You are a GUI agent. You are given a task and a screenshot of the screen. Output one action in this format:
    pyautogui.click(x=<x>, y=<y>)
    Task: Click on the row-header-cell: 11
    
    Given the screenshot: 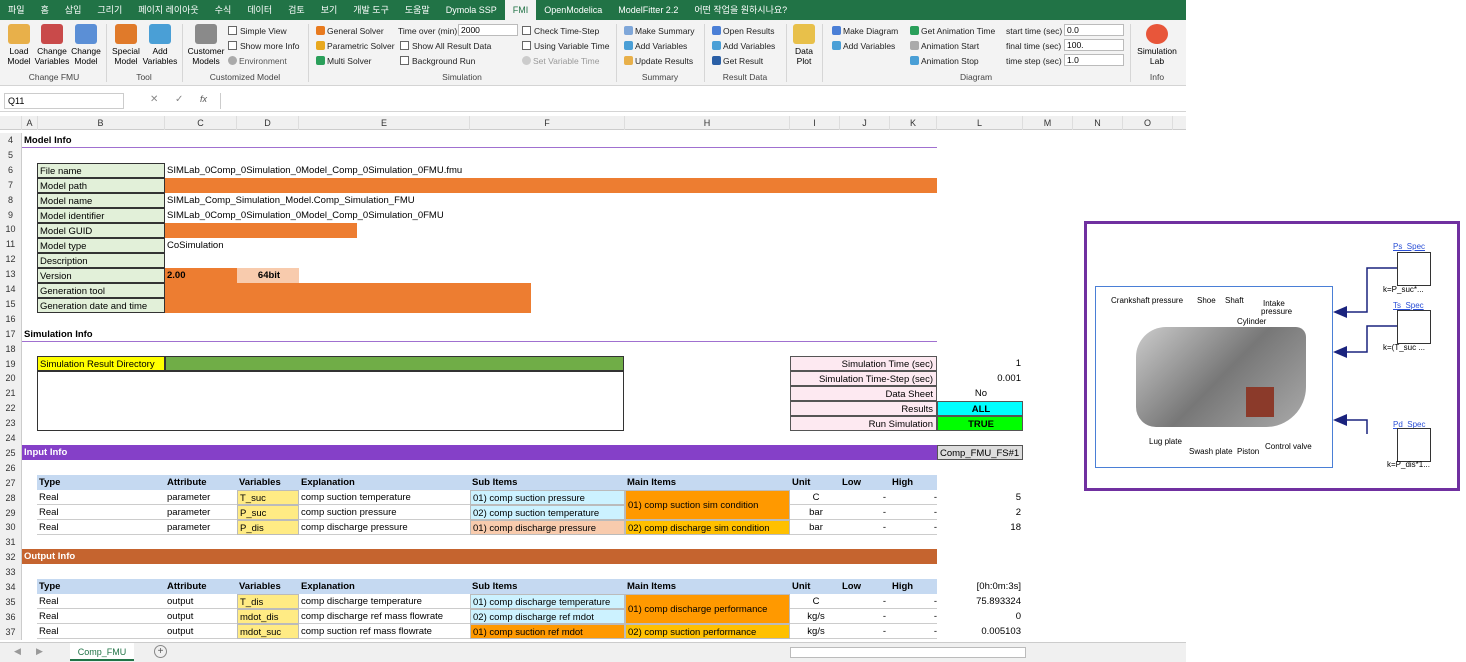 What is the action you would take?
    pyautogui.click(x=11, y=245)
    